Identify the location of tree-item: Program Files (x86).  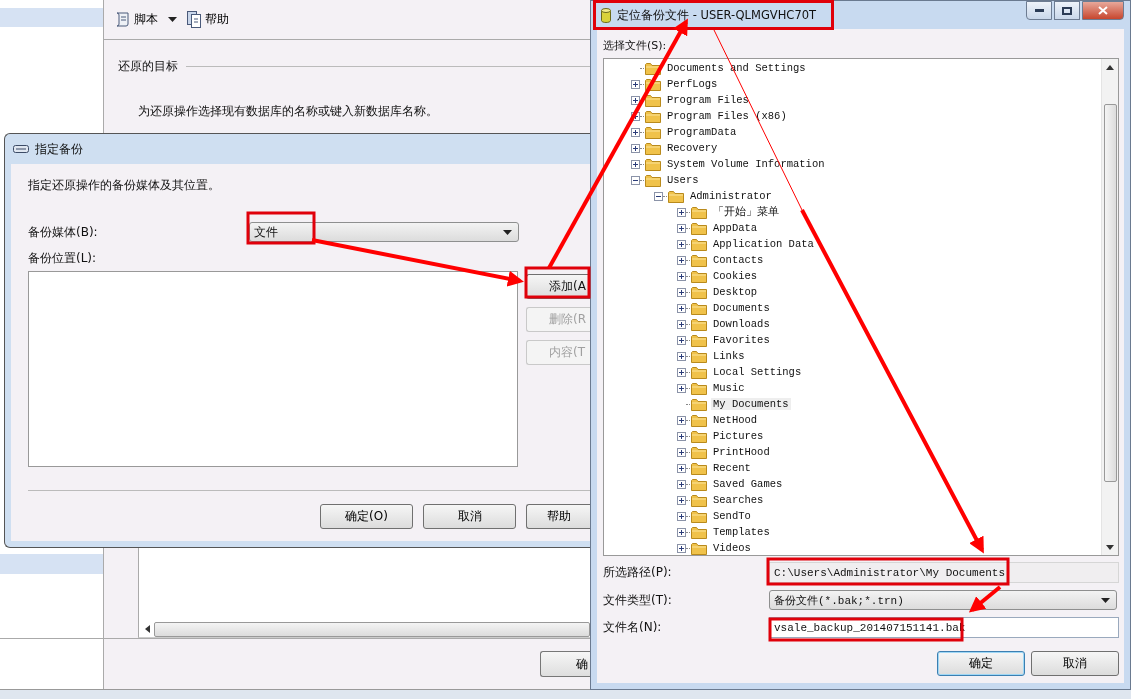
(727, 116).